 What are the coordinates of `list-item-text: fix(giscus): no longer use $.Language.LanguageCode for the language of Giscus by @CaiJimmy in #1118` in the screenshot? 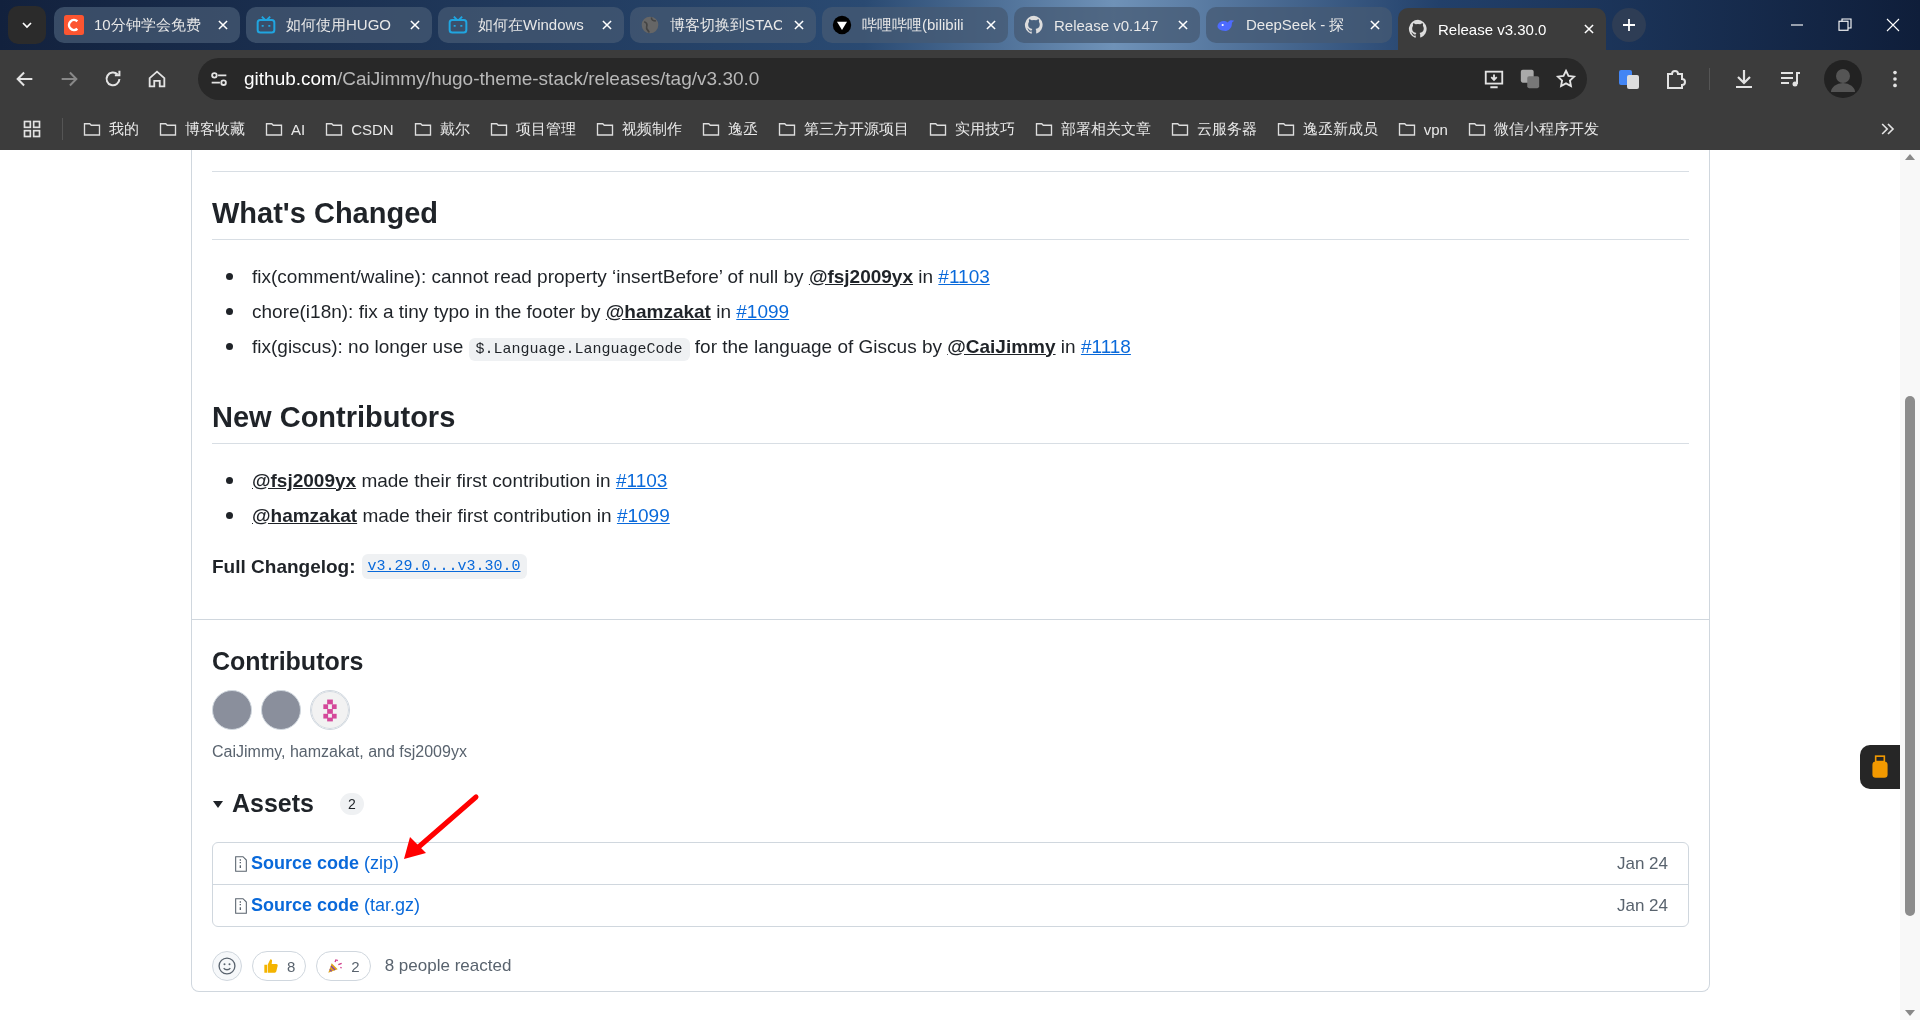 It's located at (691, 346).